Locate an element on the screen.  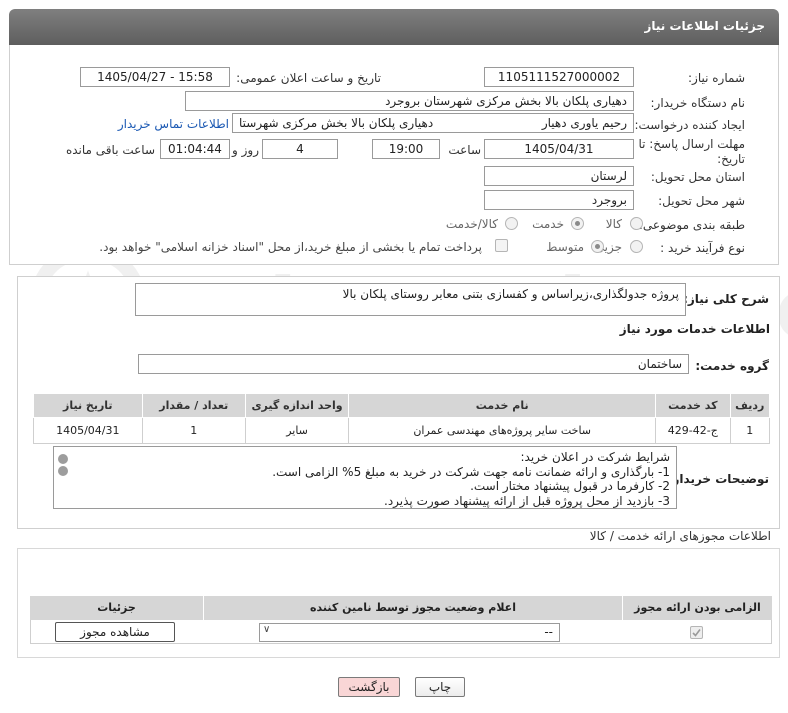
deadline-label: مهلت ارسال پاسخ: تا is located at coordinates (691, 144).